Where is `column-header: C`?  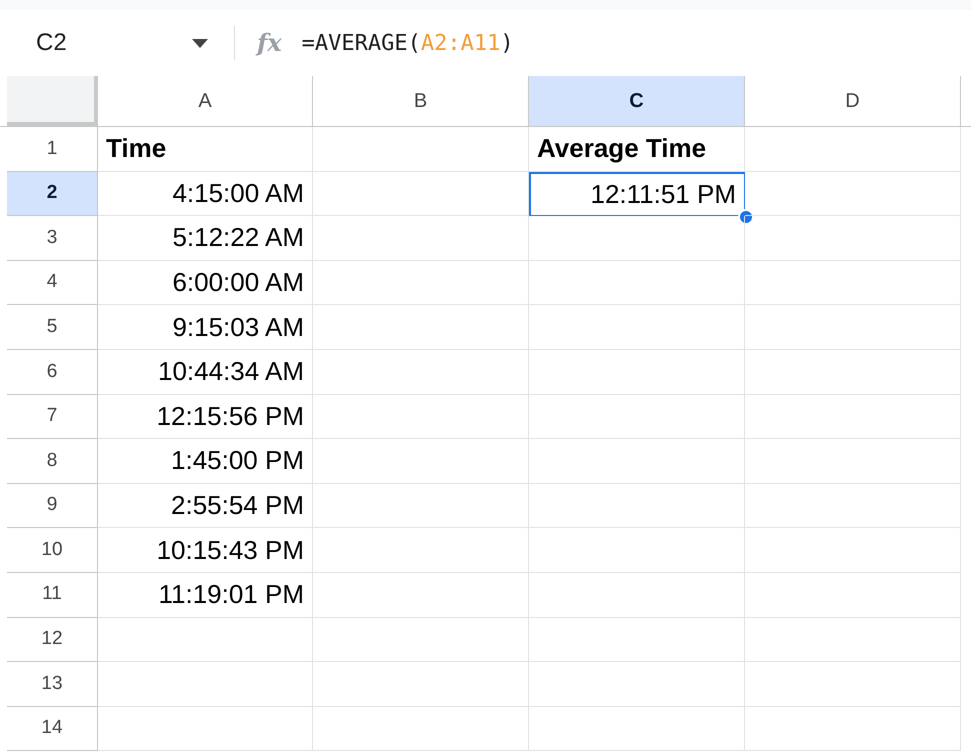 column-header: C is located at coordinates (637, 101).